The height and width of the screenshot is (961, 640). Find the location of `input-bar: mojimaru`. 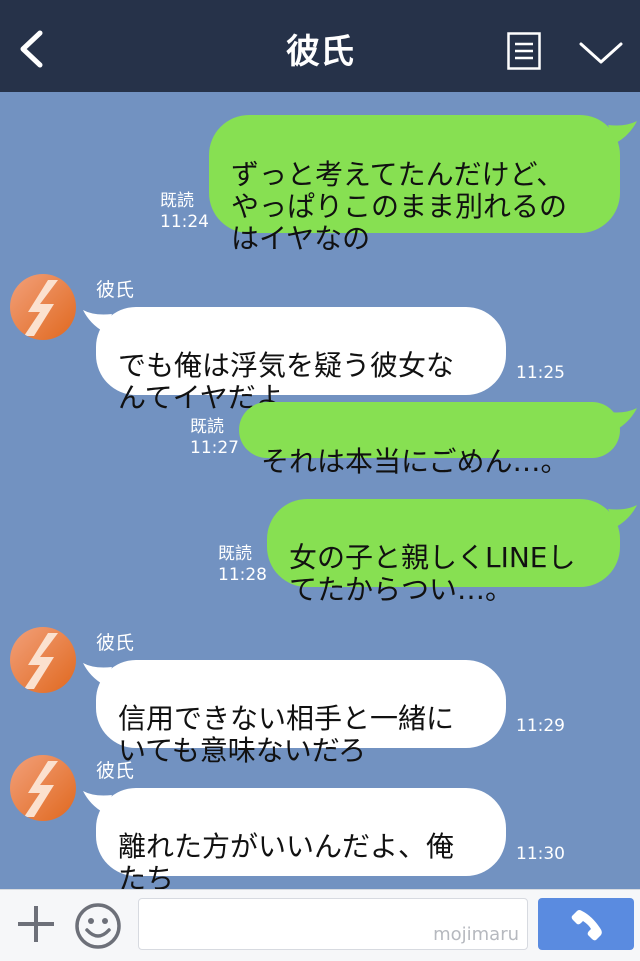

input-bar: mojimaru is located at coordinates (320, 925).